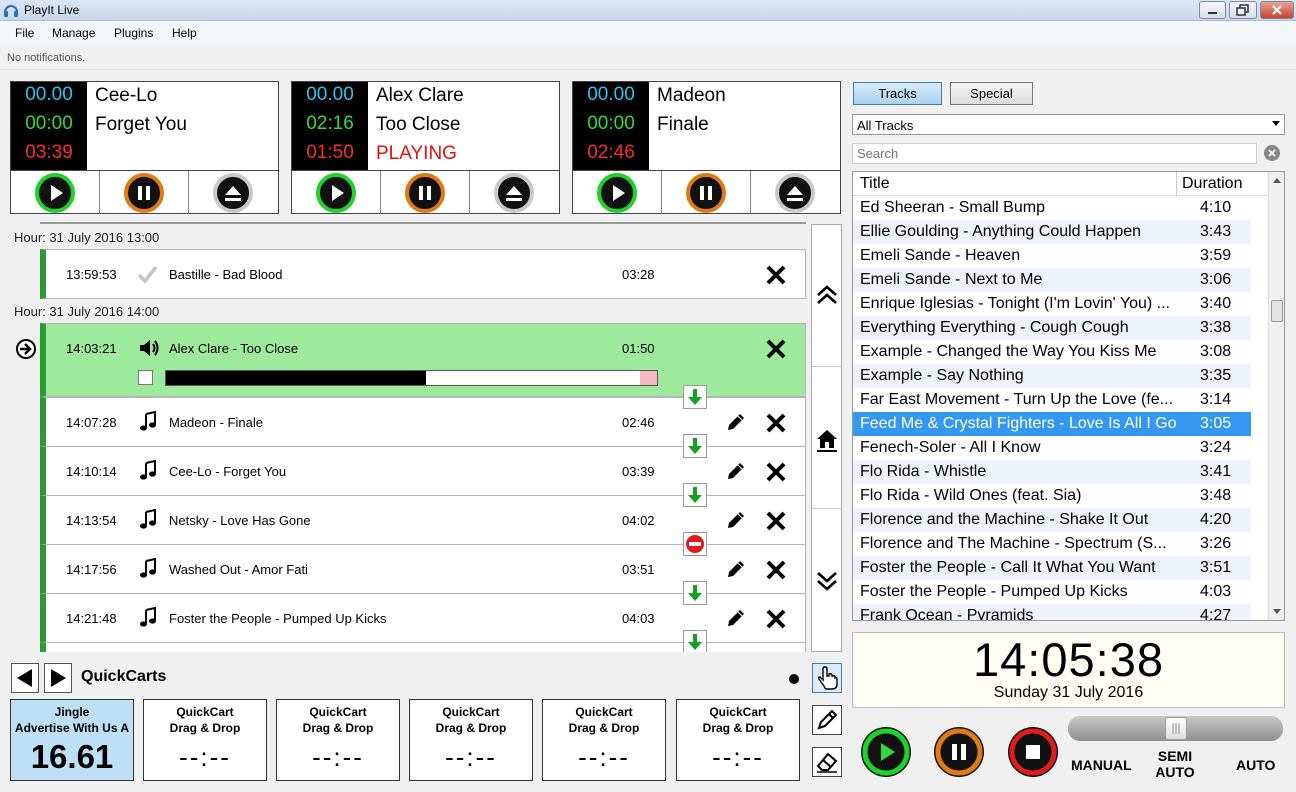 This screenshot has height=792, width=1296. I want to click on player-artist: Cee-Lo, so click(126, 95).